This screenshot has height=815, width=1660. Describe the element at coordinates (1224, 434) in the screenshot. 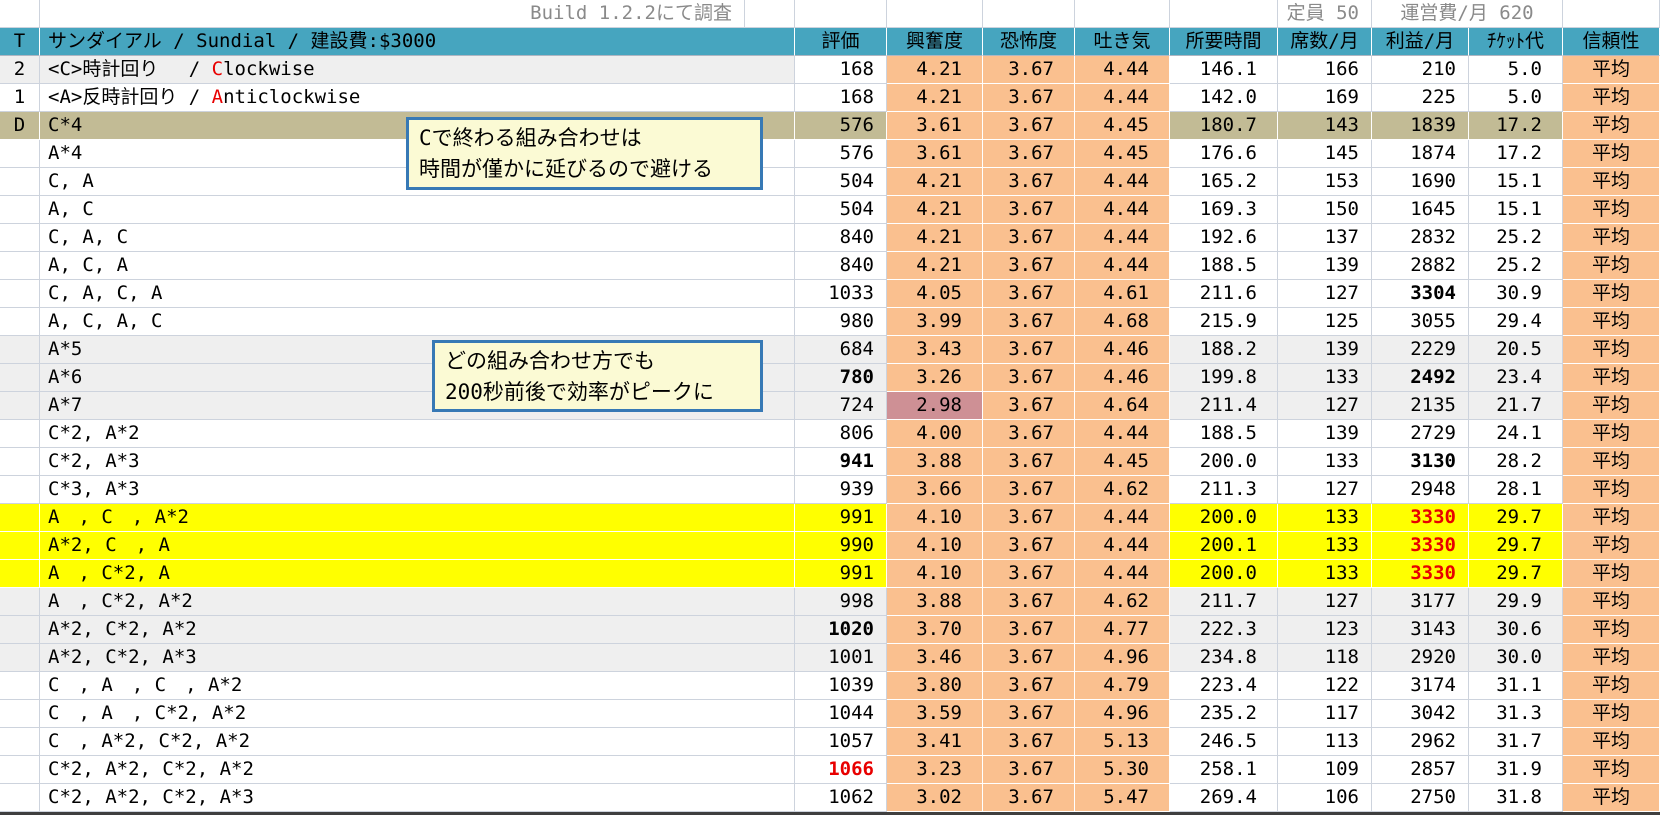

I see `cell-duration: 188.5` at that location.